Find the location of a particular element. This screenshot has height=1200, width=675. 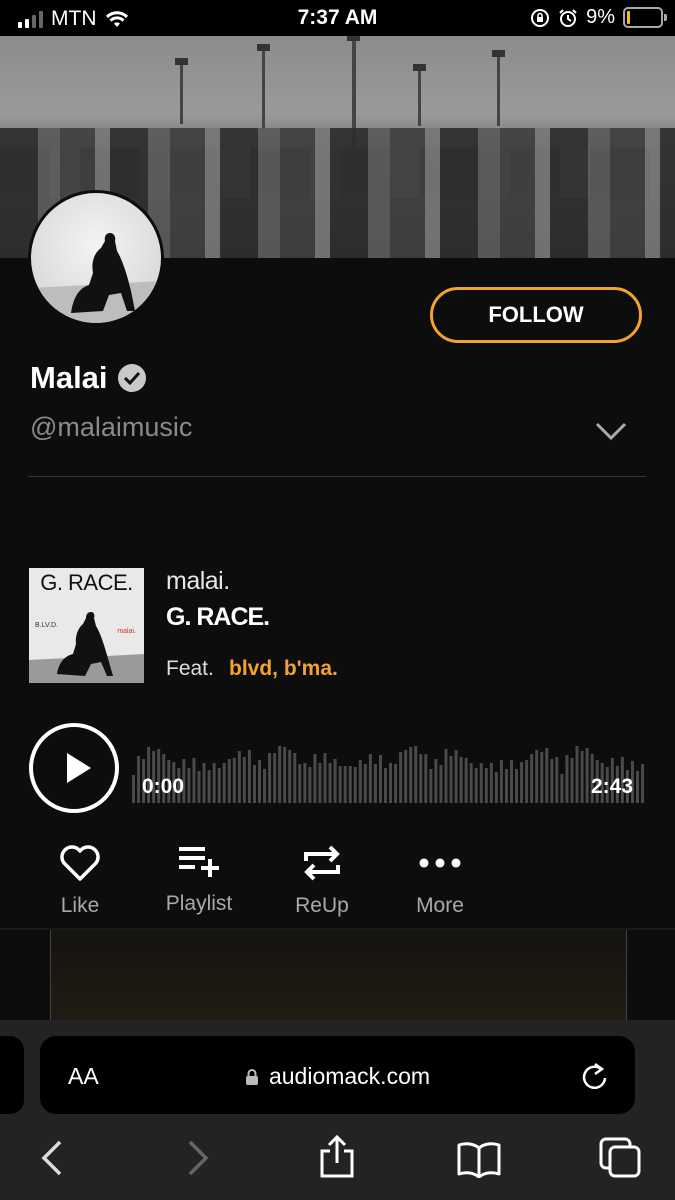

battery-percent: 9% is located at coordinates (600, 17).